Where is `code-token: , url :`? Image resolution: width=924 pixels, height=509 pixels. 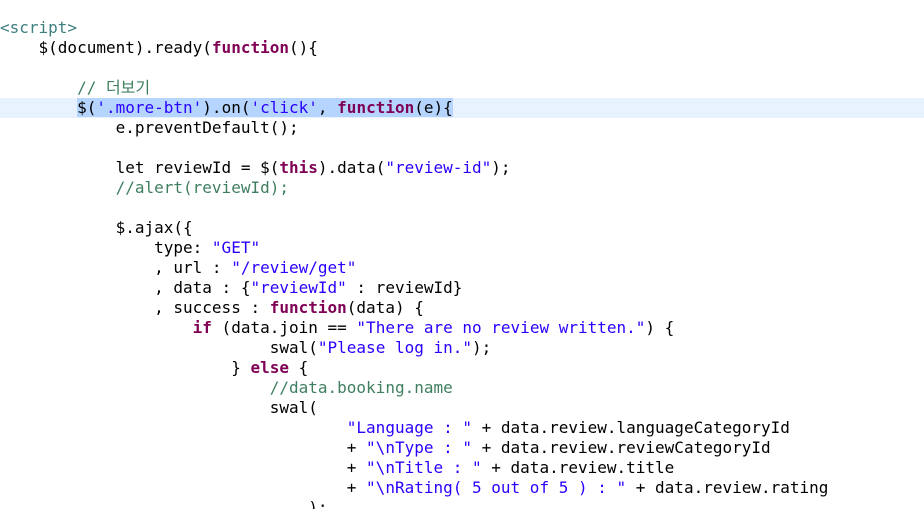 code-token: , url : is located at coordinates (116, 267).